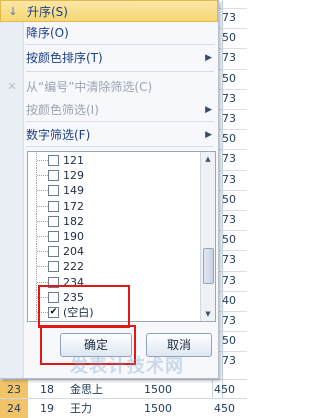  What do you see at coordinates (207, 236) in the screenshot?
I see `checklist-scrollbar: ▲ ▼` at bounding box center [207, 236].